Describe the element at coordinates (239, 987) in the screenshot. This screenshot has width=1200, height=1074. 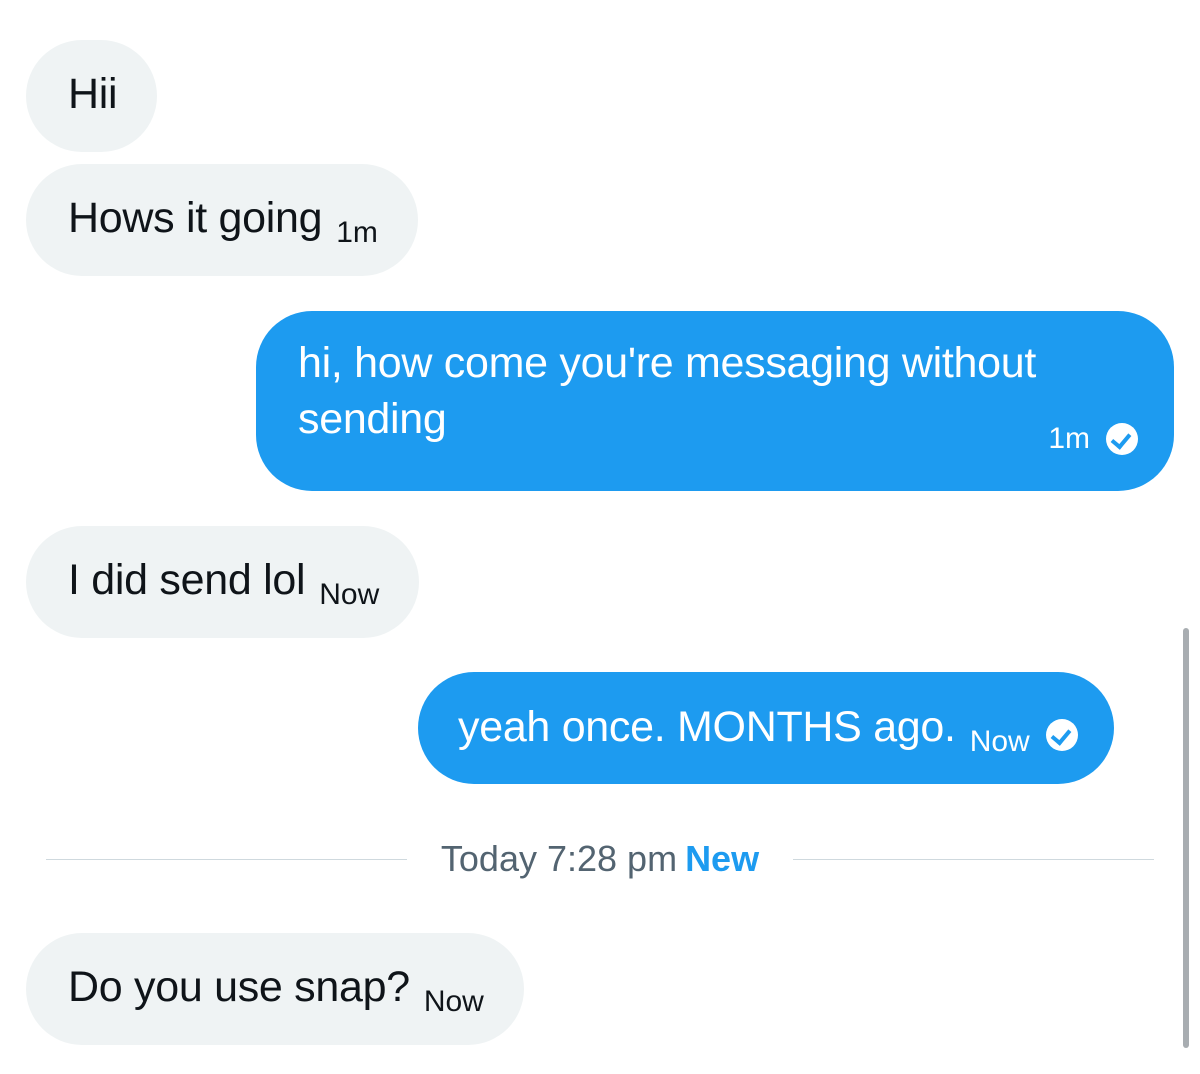
I see `message-text: Do you use snap?` at that location.